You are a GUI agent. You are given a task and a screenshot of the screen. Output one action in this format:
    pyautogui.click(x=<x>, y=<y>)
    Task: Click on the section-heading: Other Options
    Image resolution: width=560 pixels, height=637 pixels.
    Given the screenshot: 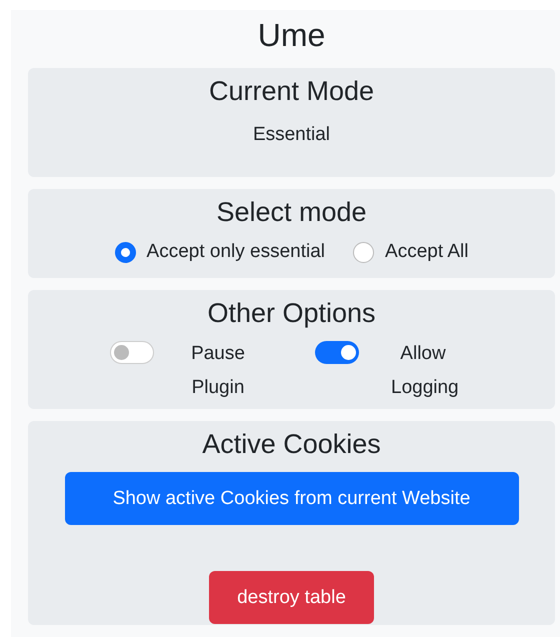 What is the action you would take?
    pyautogui.click(x=291, y=313)
    